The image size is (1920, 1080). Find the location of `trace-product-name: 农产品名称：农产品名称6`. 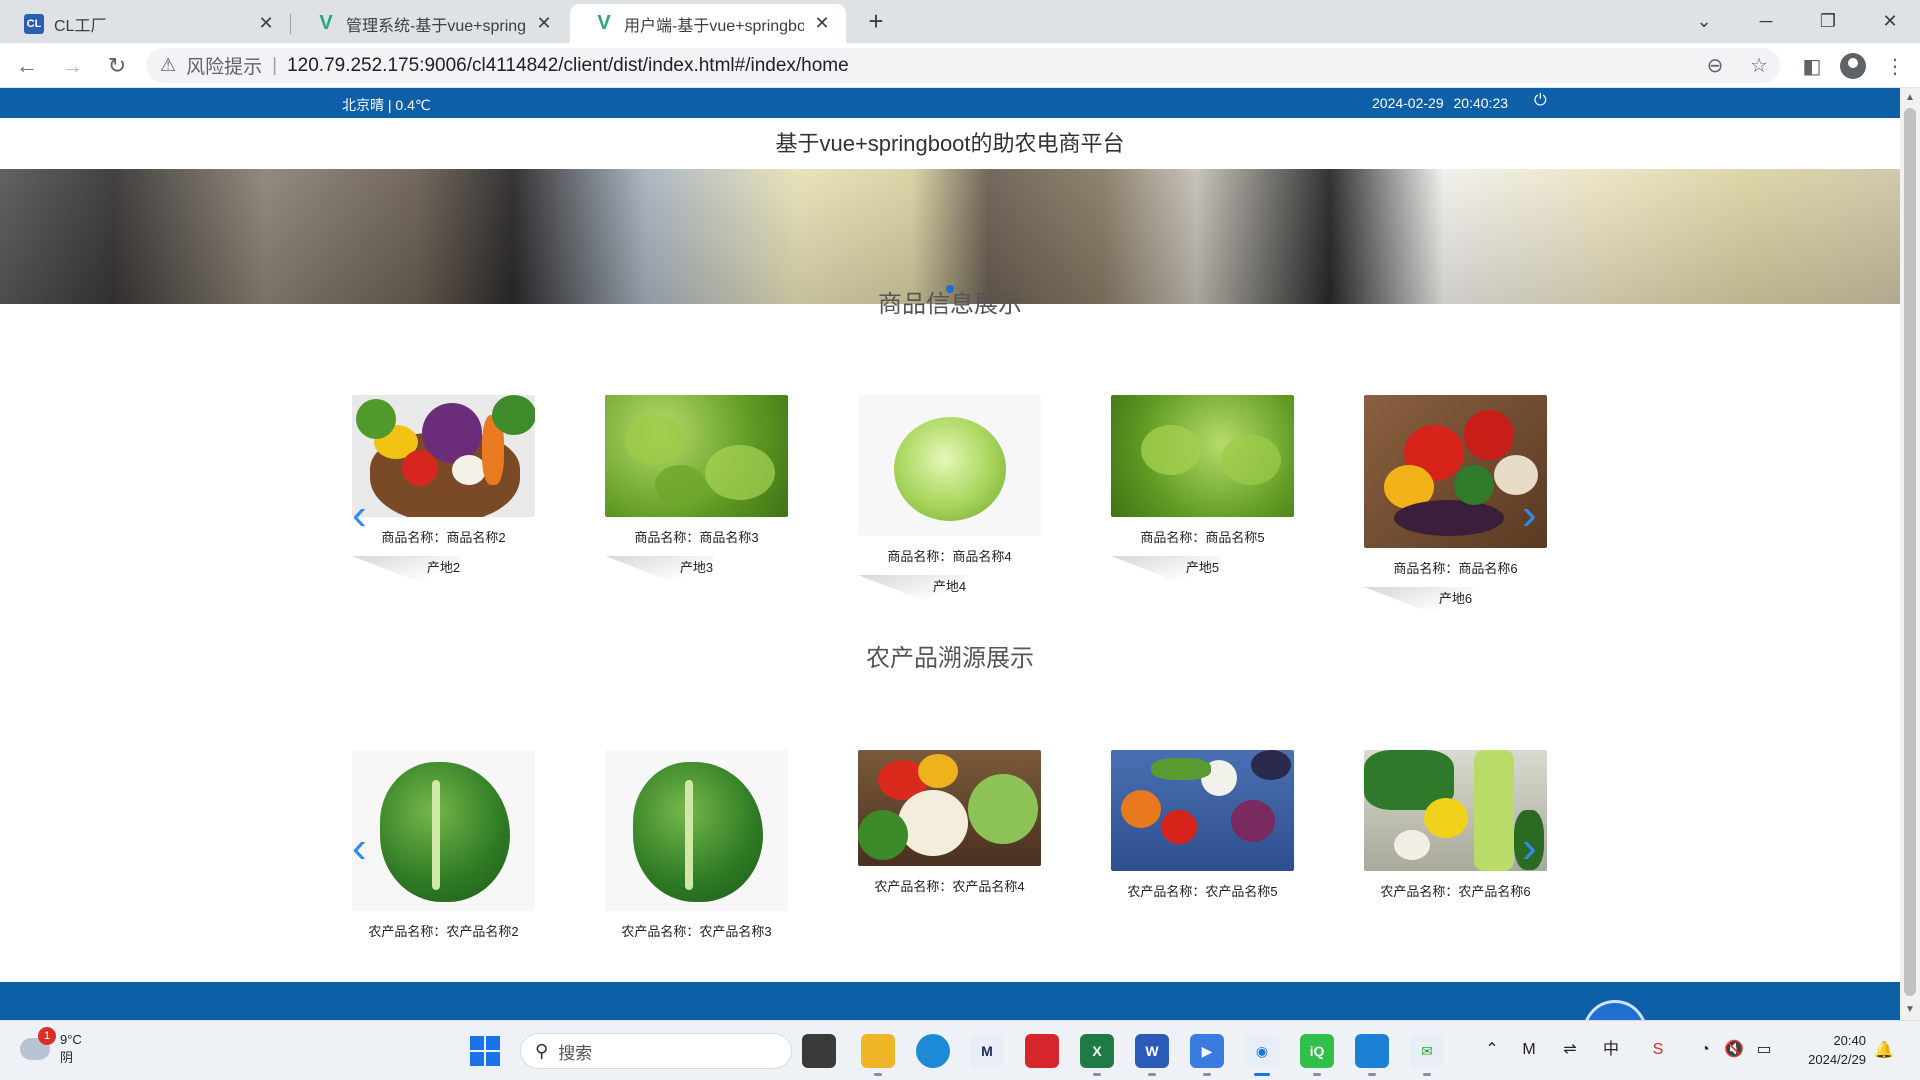

trace-product-name: 农产品名称：农产品名称6 is located at coordinates (1455, 891).